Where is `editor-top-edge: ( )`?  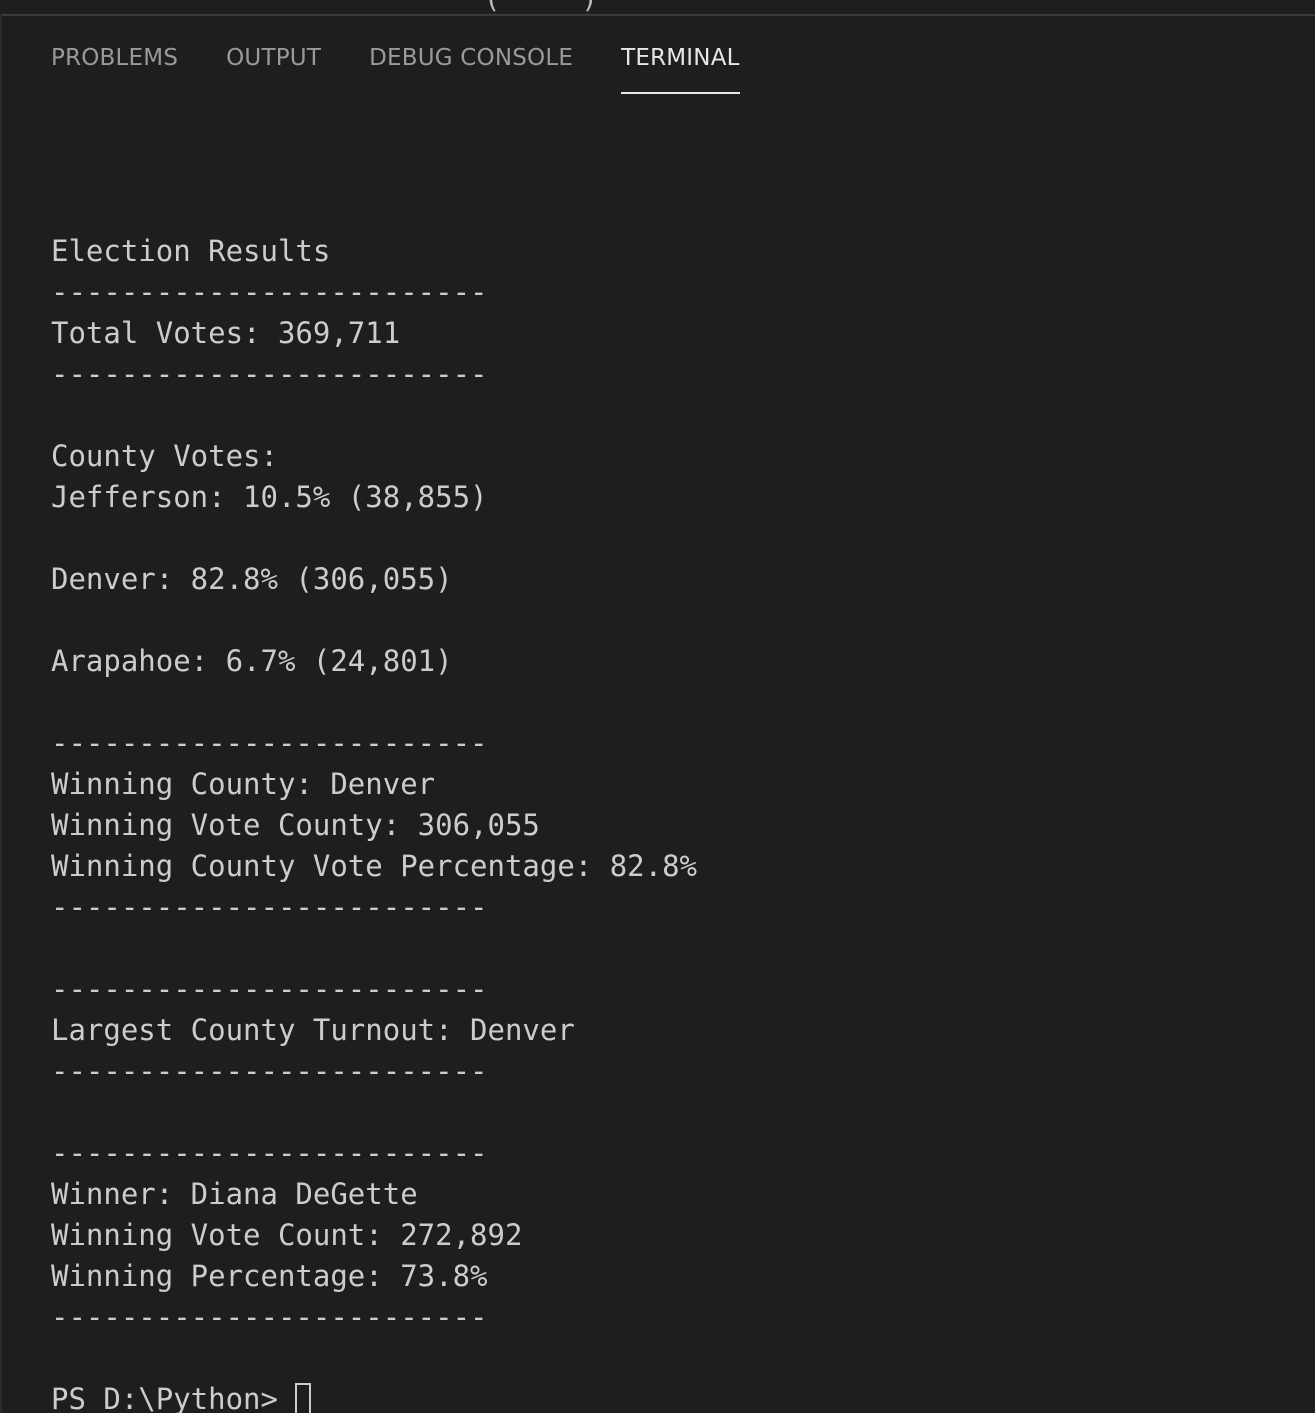
editor-top-edge: ( ) is located at coordinates (657, 8).